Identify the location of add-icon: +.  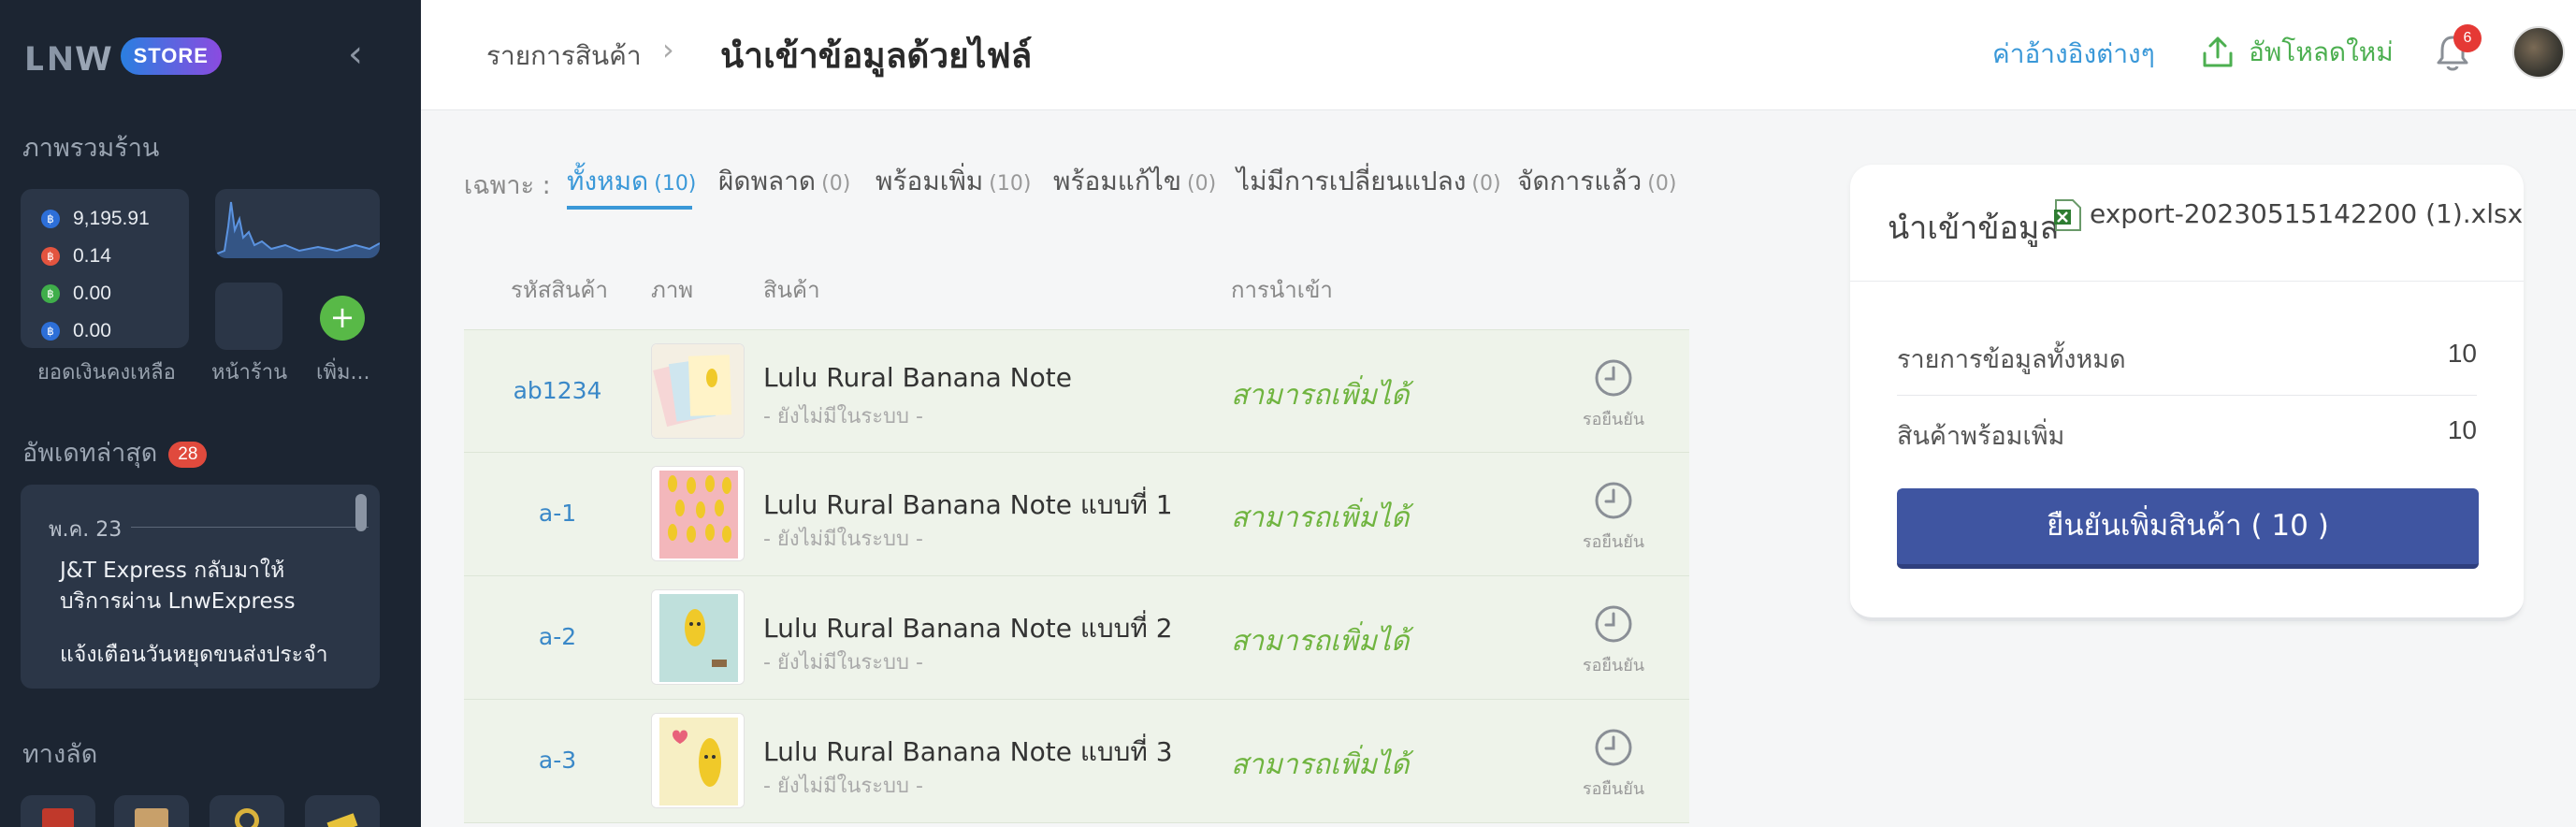
(342, 318).